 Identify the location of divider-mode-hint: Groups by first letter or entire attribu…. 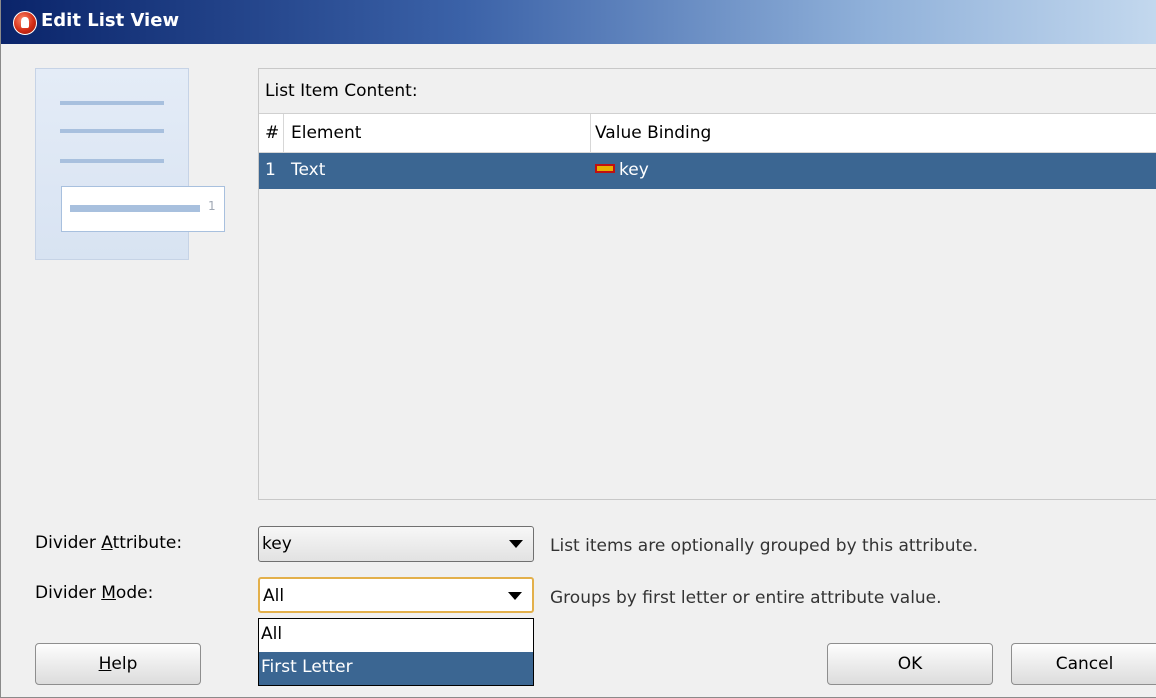
(746, 598).